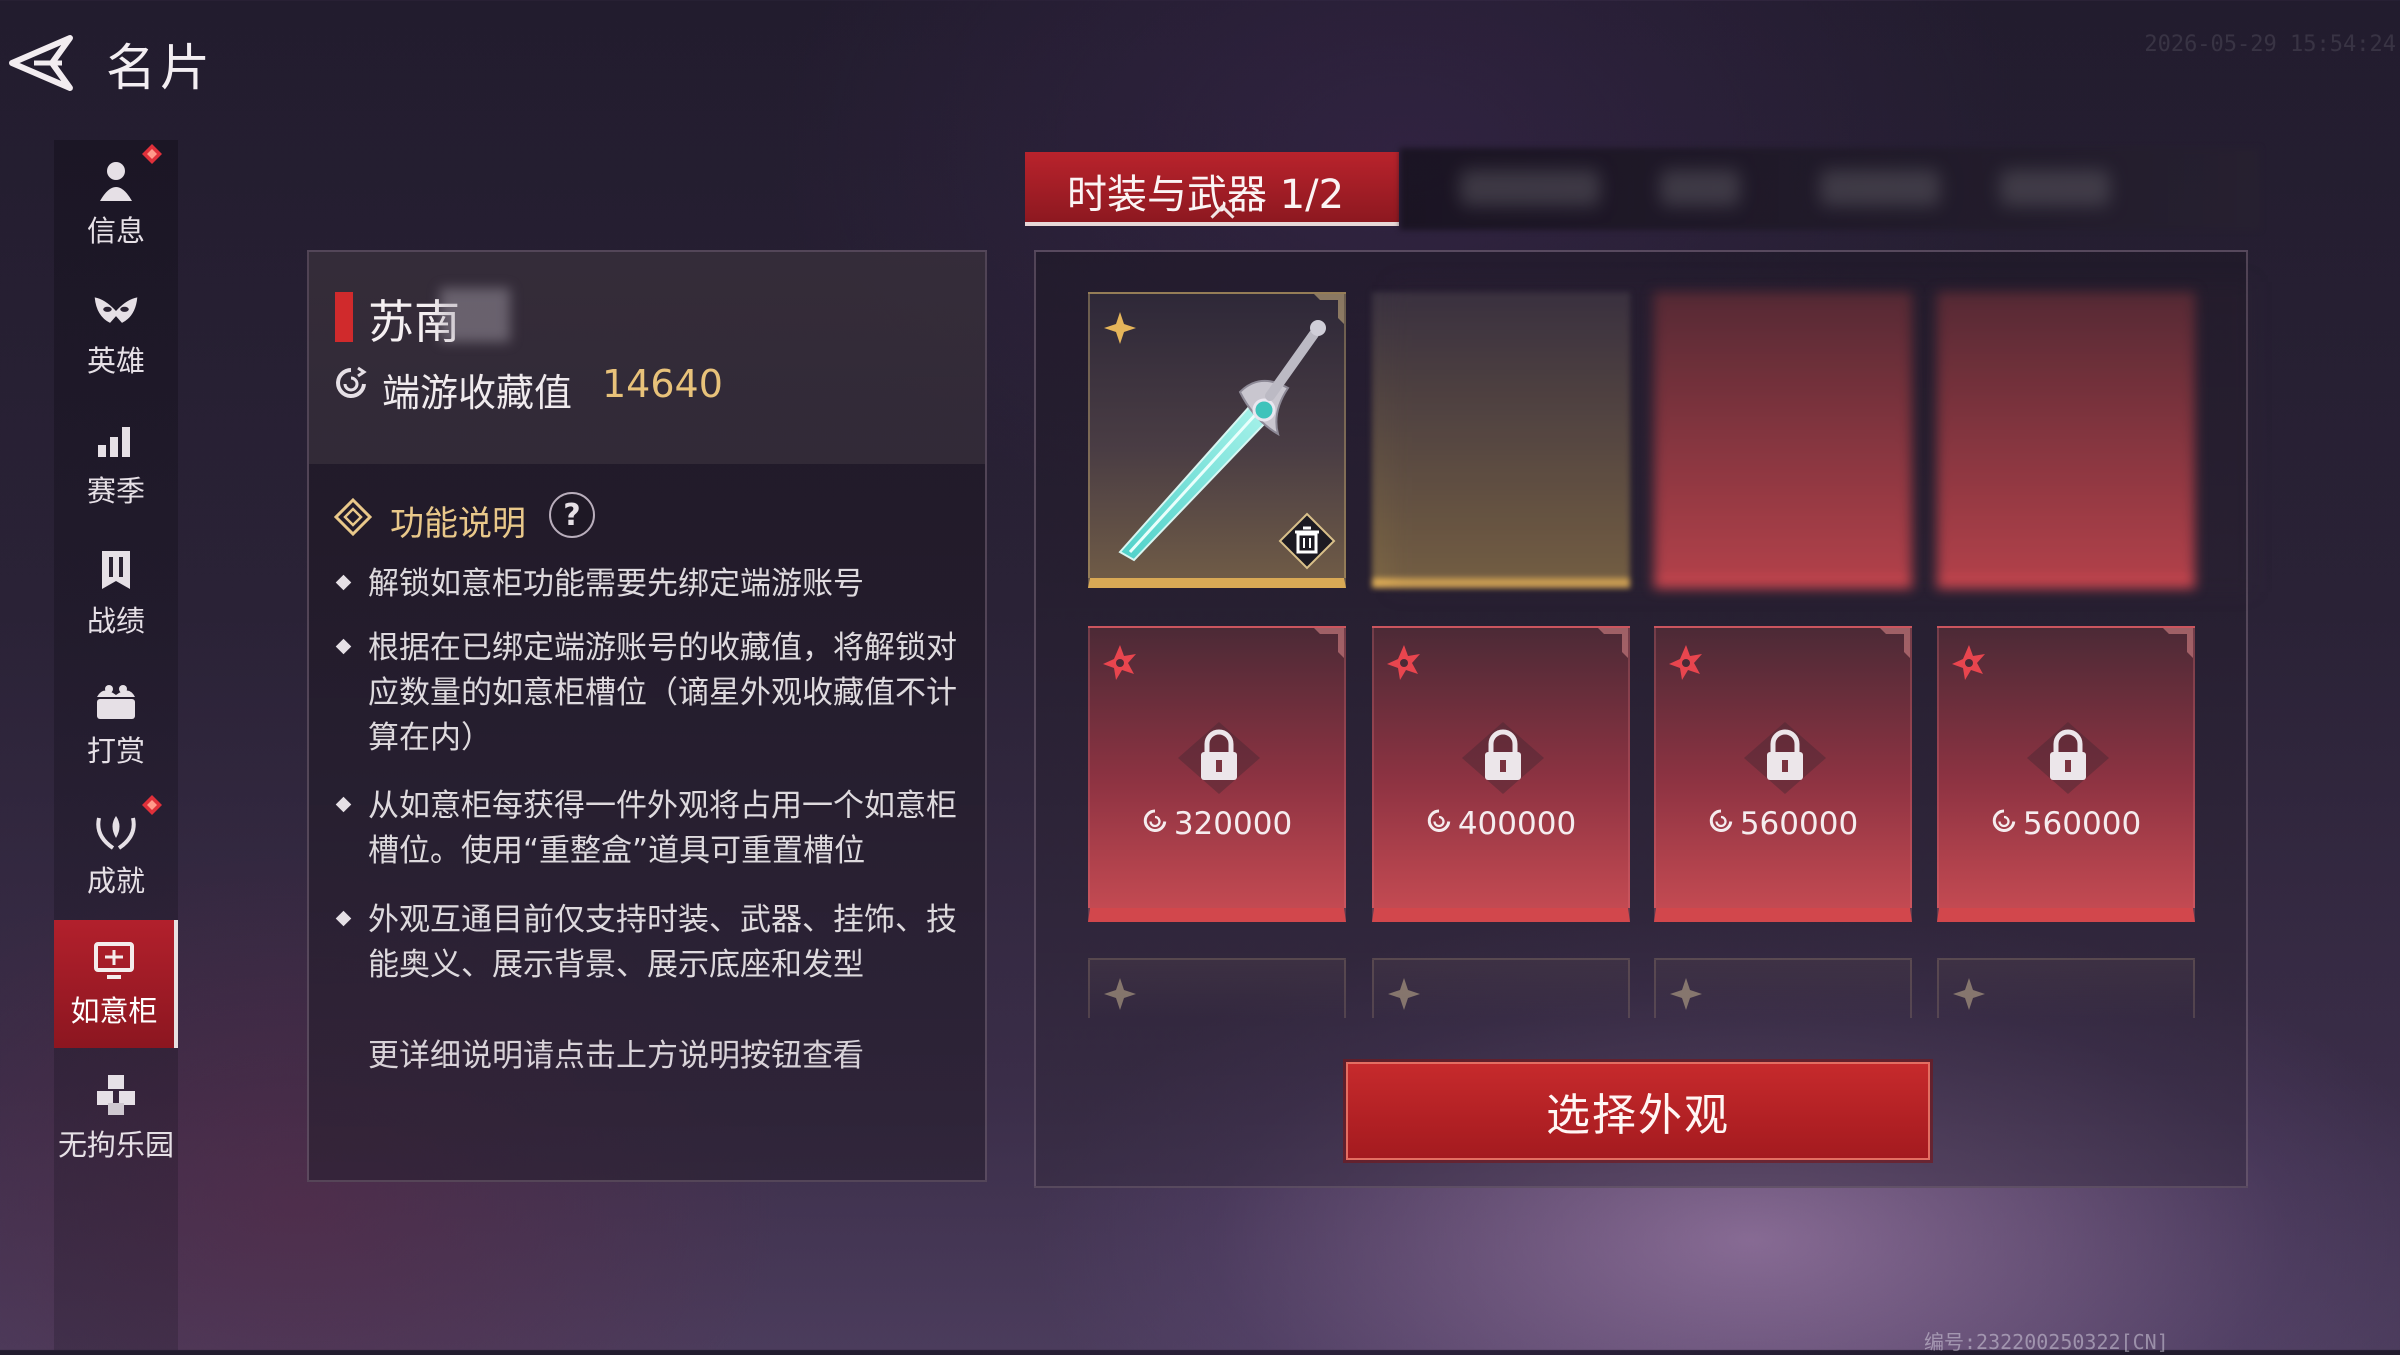 The image size is (2400, 1355). I want to click on sidebar-item-reward: 打赏, so click(116, 724).